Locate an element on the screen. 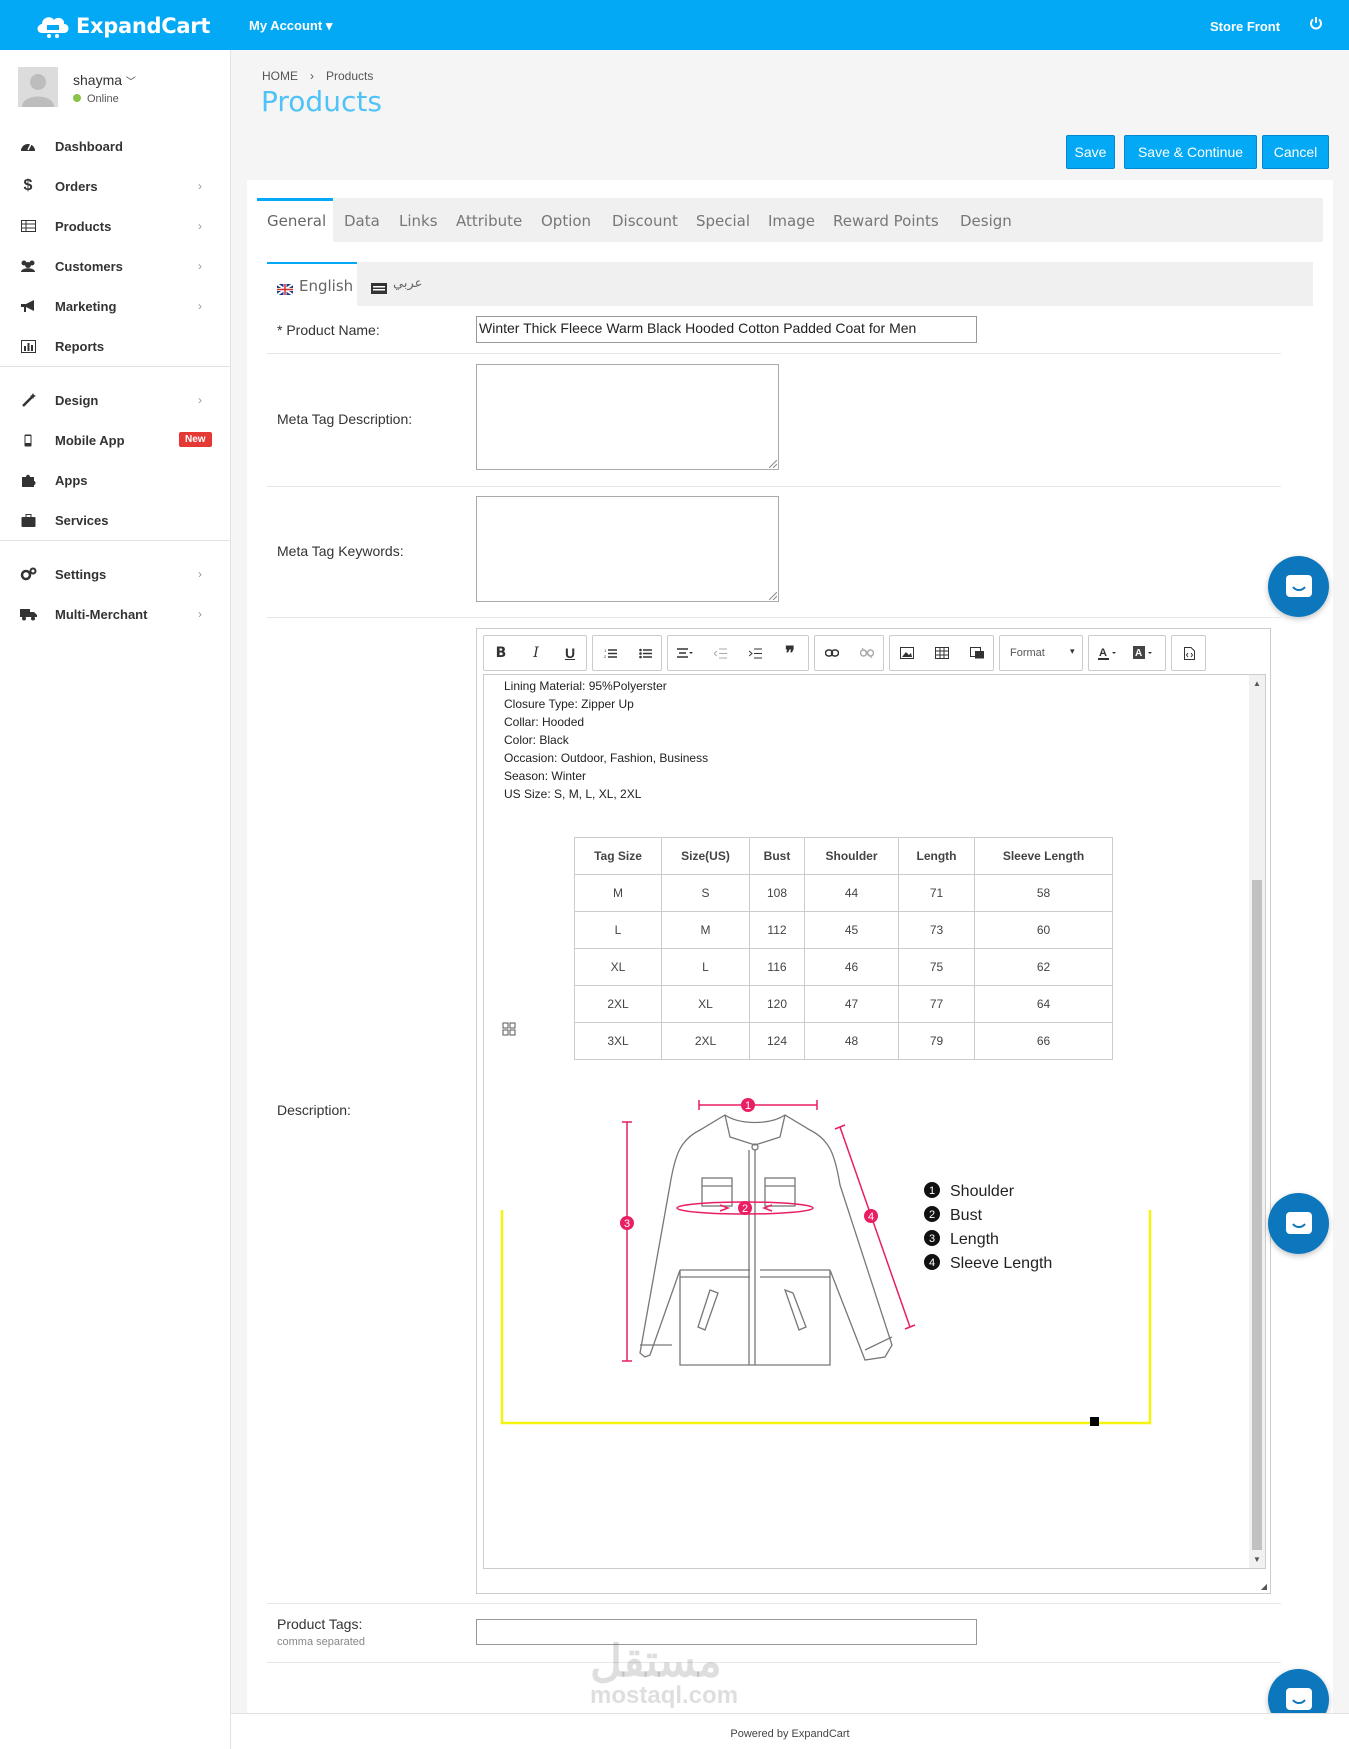 This screenshot has width=1349, height=1749. top-bar: ExpandCart My Account ▾ Store Front is located at coordinates (674, 25).